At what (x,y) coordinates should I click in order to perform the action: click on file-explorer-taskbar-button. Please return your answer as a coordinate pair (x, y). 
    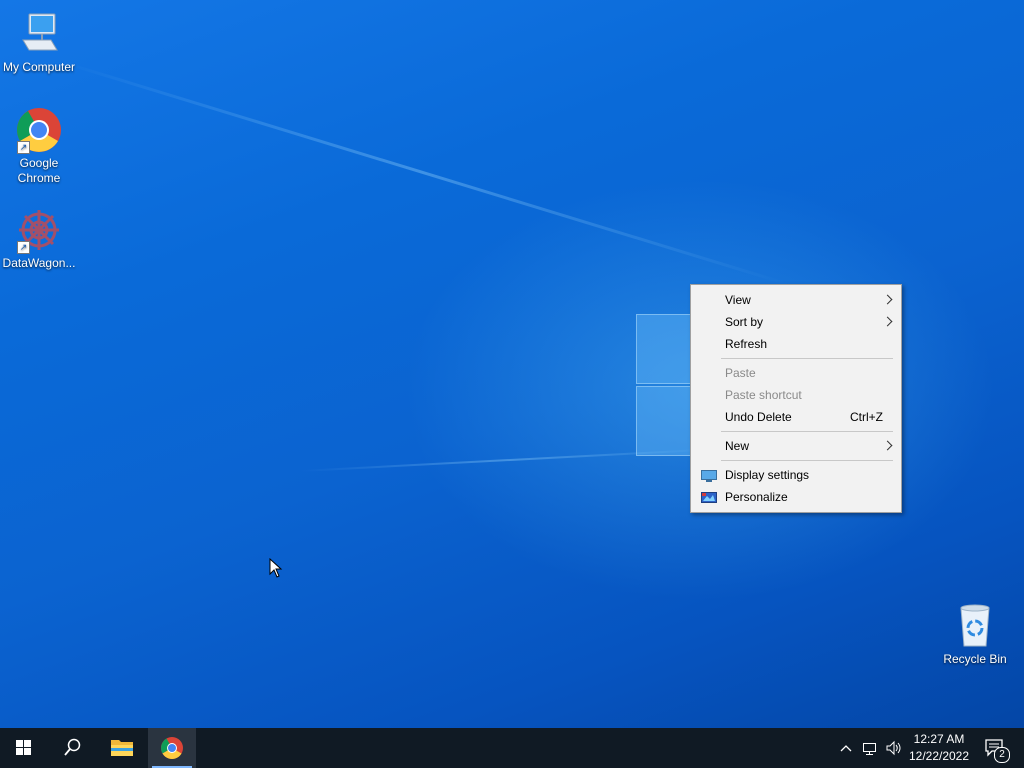
    Looking at the image, I should click on (122, 748).